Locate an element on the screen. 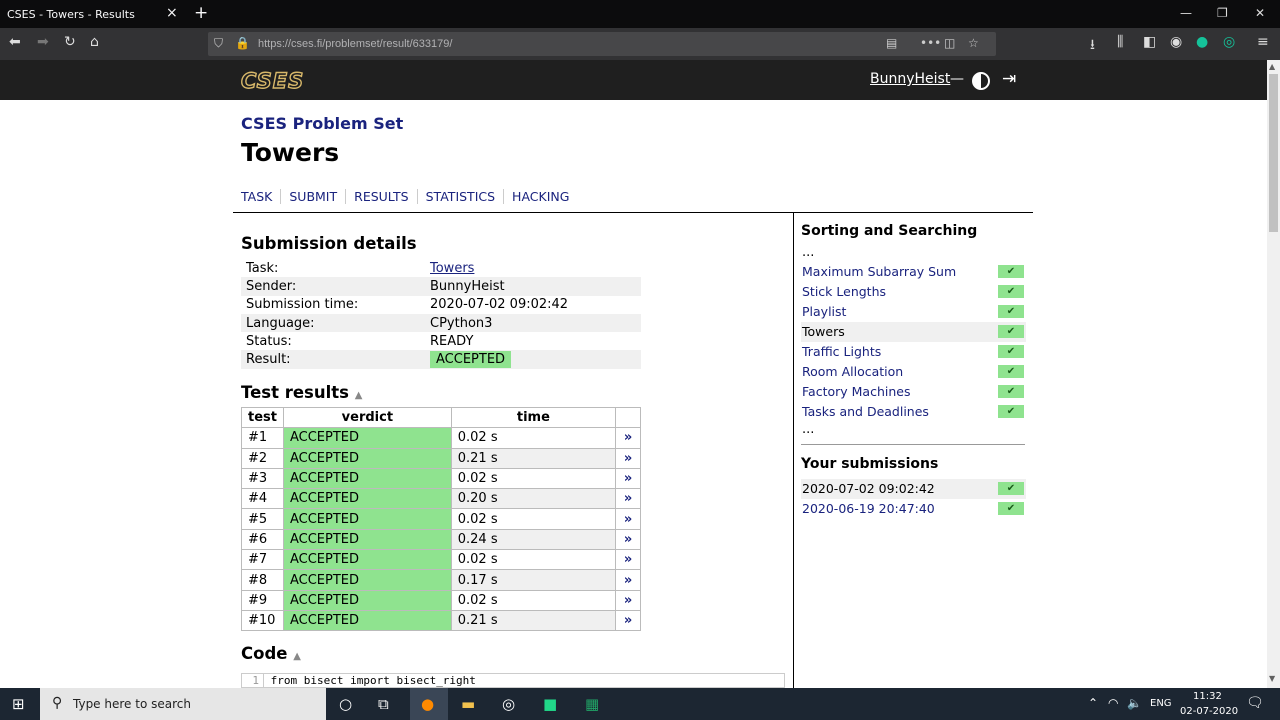 This screenshot has width=1280, height=720. site-header: CSES BunnyHeist — ⇥ is located at coordinates (633, 80).